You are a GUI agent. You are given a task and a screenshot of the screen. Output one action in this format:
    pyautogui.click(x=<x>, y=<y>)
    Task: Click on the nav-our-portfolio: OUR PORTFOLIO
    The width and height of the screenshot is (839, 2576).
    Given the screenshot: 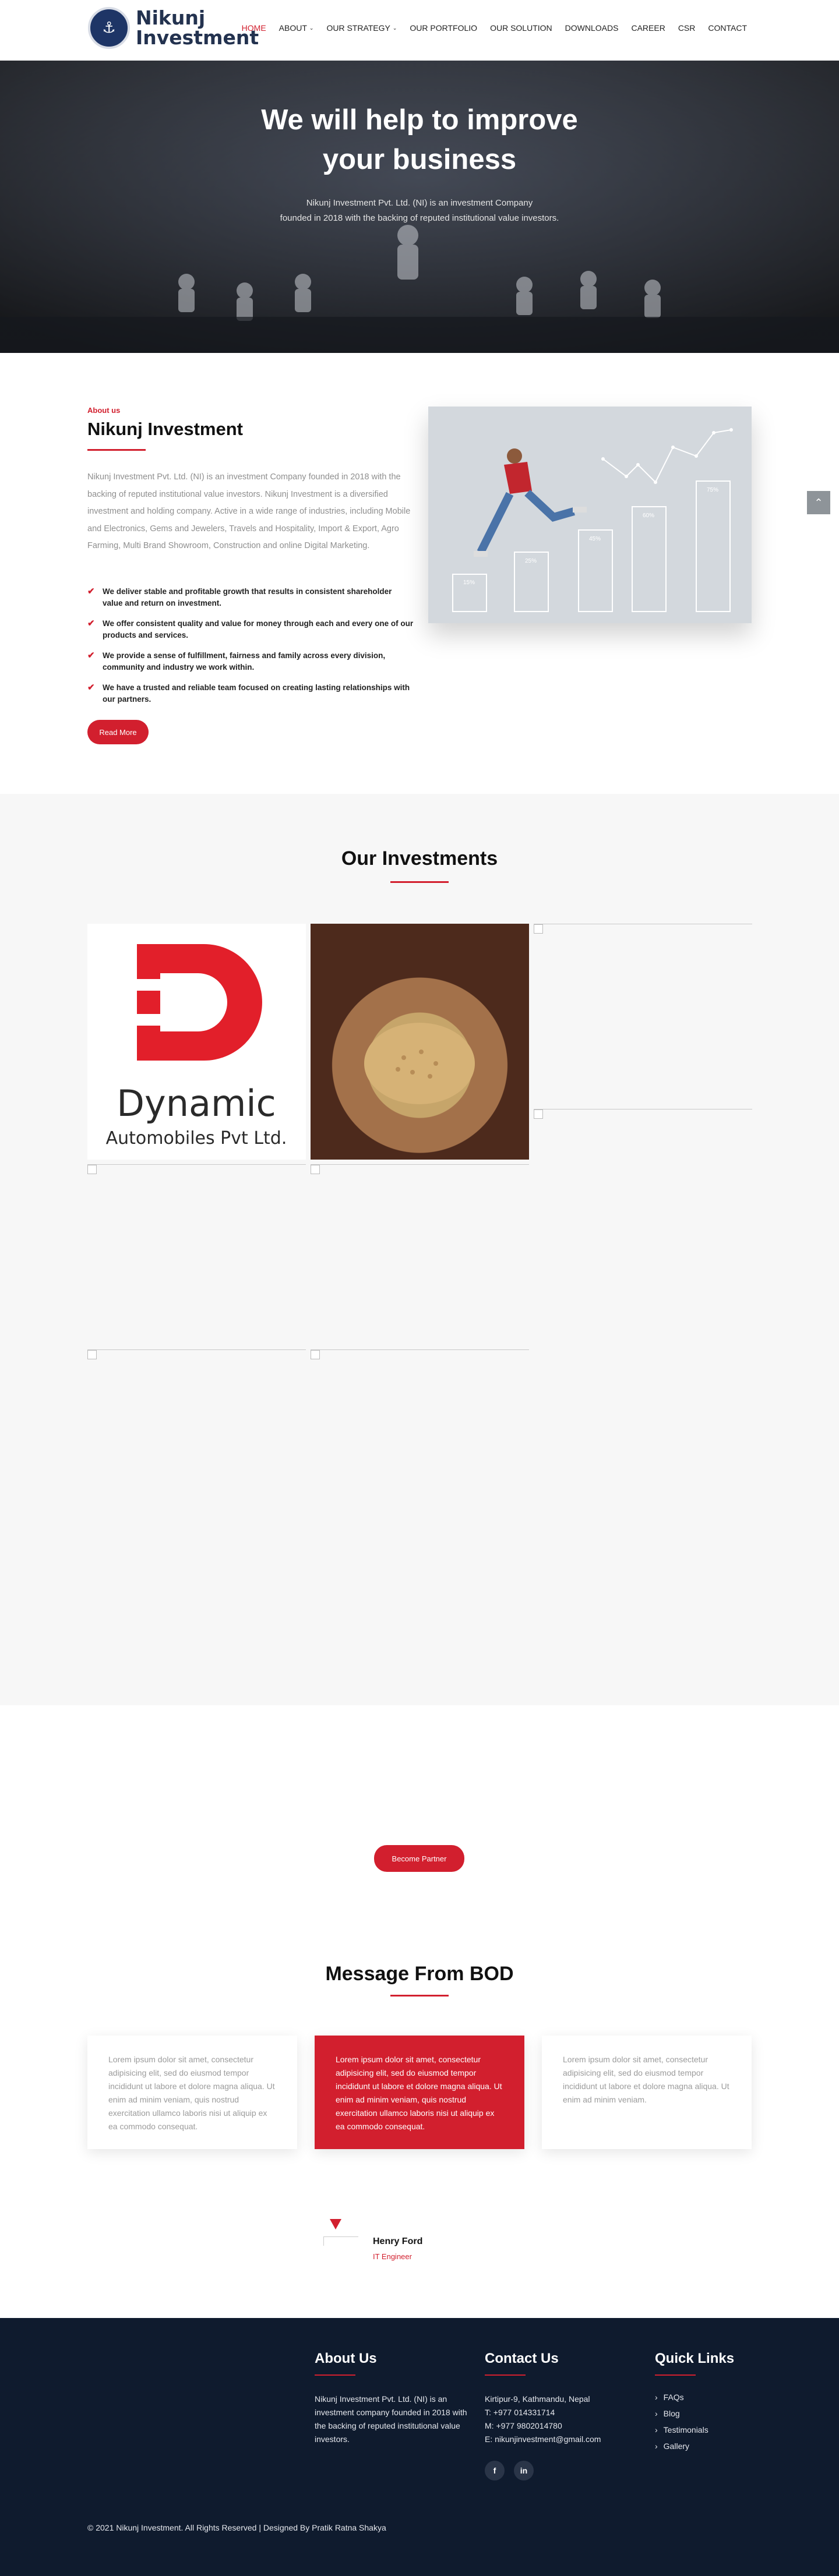 What is the action you would take?
    pyautogui.click(x=444, y=28)
    